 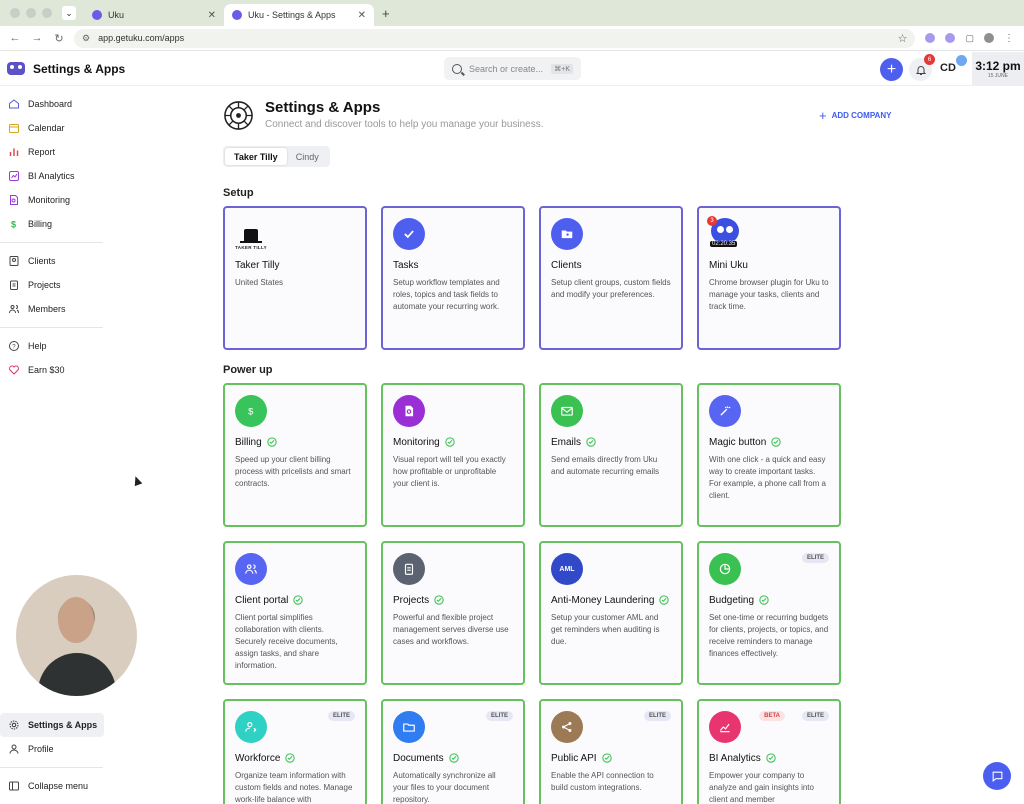 I want to click on bookmark-star-icon: ☆, so click(x=903, y=38).